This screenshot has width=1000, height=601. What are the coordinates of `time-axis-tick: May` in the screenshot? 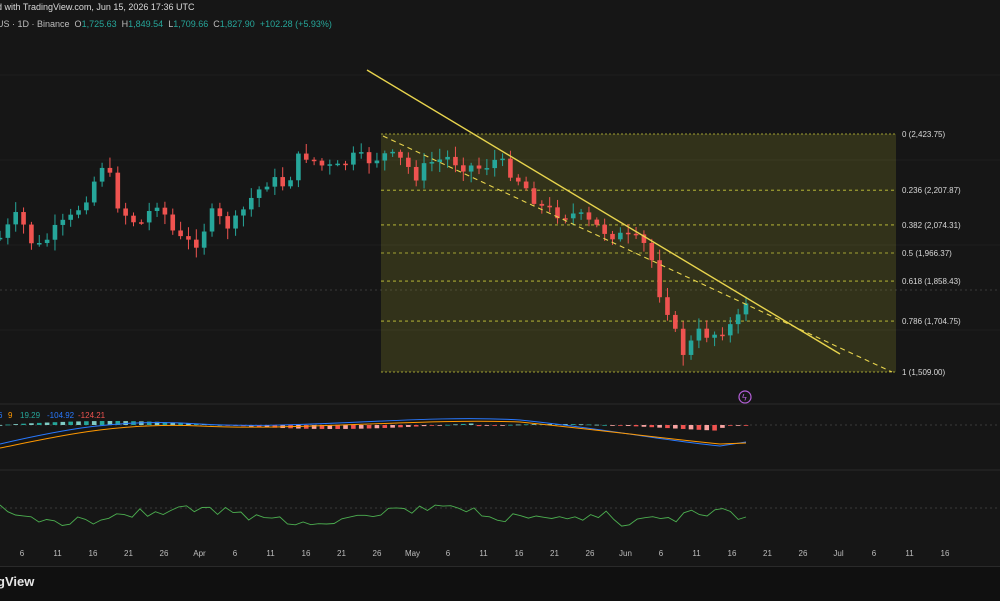 It's located at (412, 553).